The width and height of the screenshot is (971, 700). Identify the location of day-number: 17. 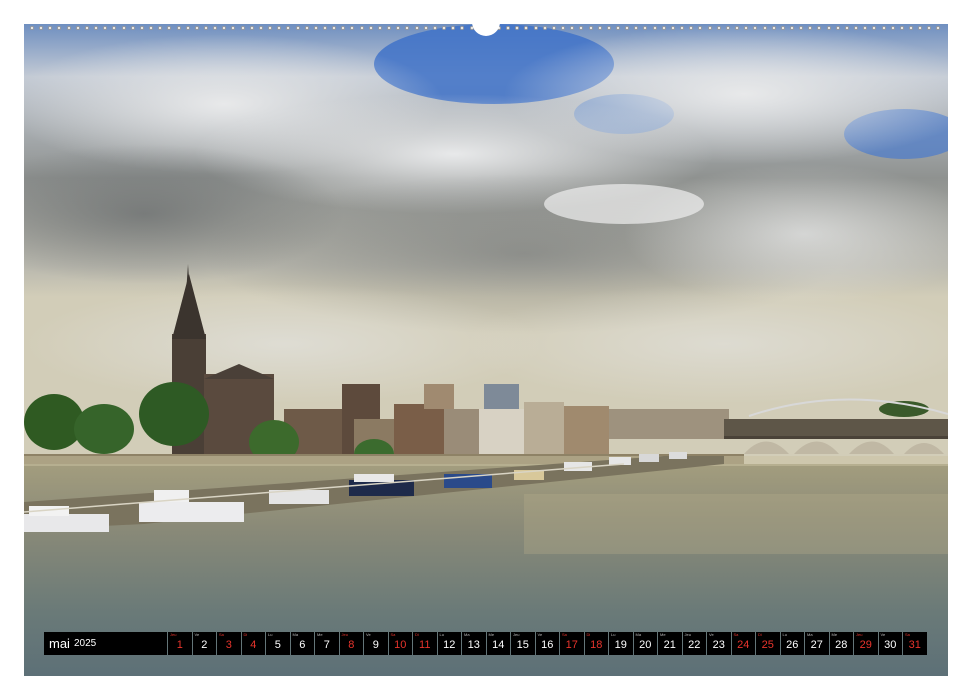
(571, 644).